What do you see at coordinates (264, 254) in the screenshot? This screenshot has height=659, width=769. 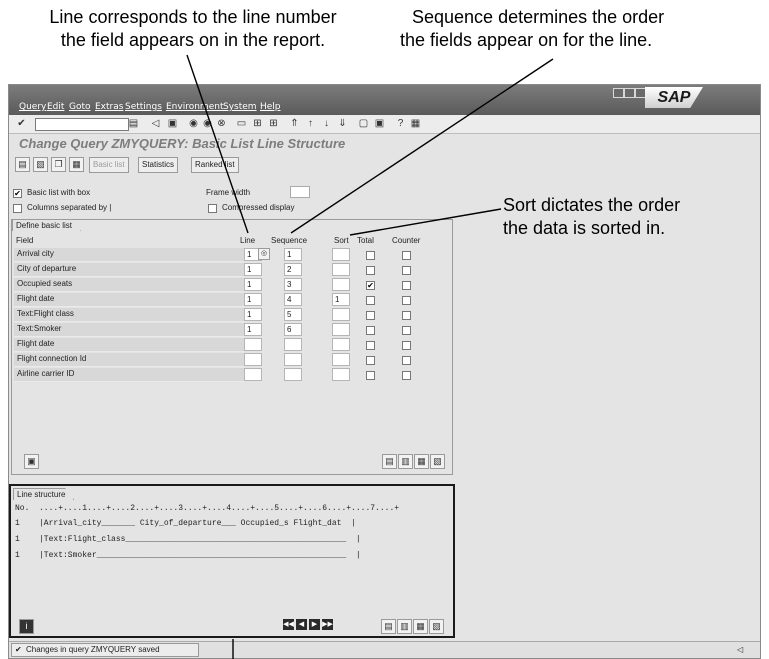 I see `value-help-icon: ◎` at bounding box center [264, 254].